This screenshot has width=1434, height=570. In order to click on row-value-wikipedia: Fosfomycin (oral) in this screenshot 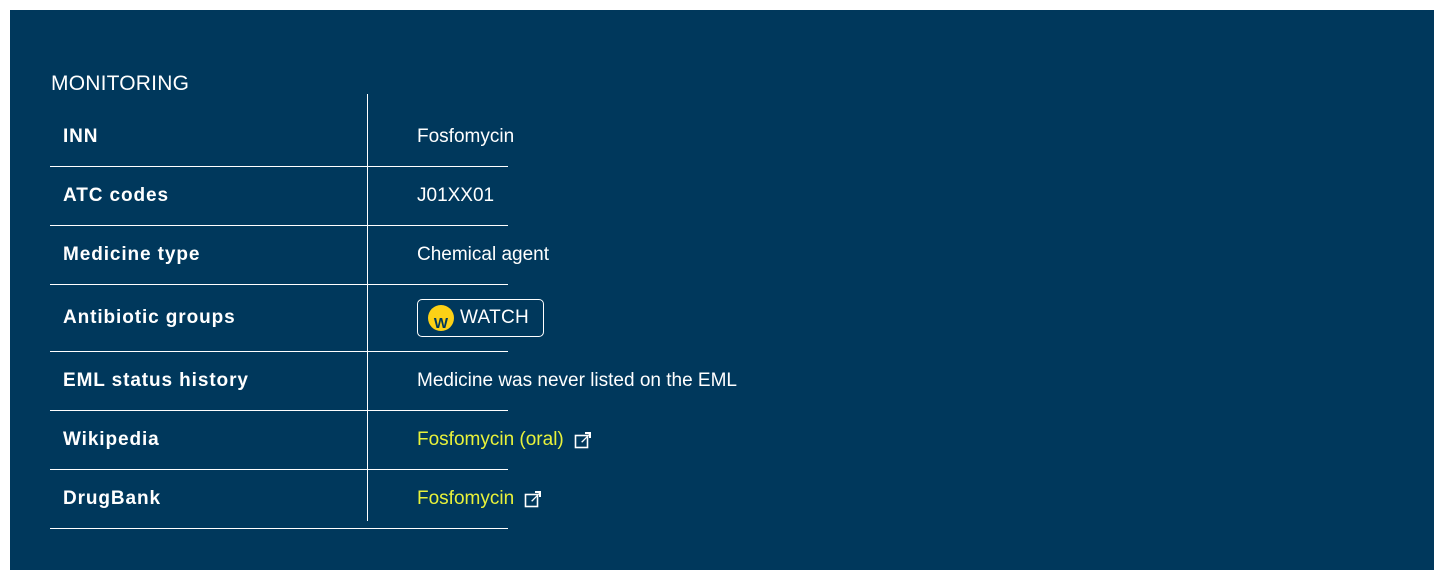, I will do `click(504, 440)`.